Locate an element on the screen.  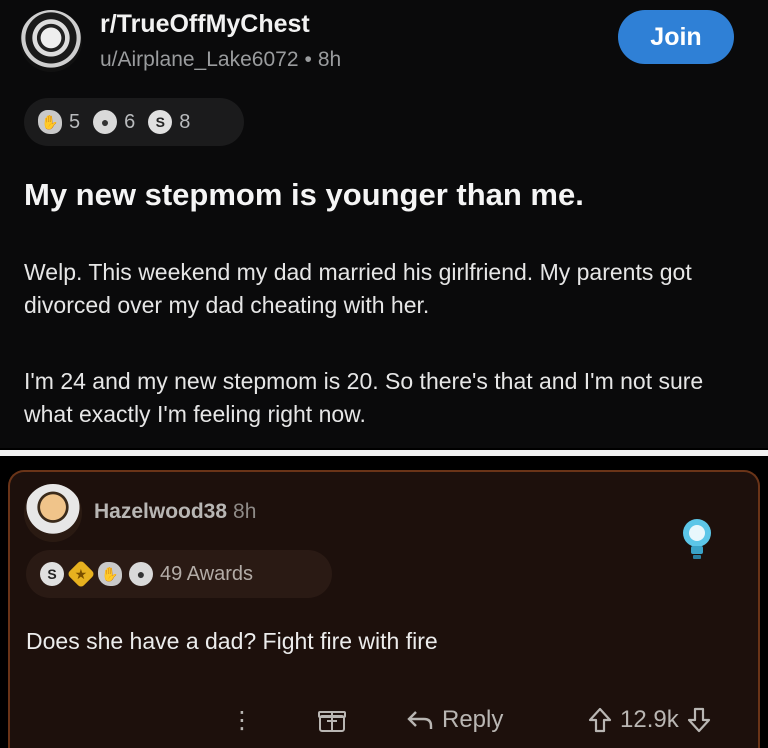
awards-count-label: 49 Awards is located at coordinates (207, 573).